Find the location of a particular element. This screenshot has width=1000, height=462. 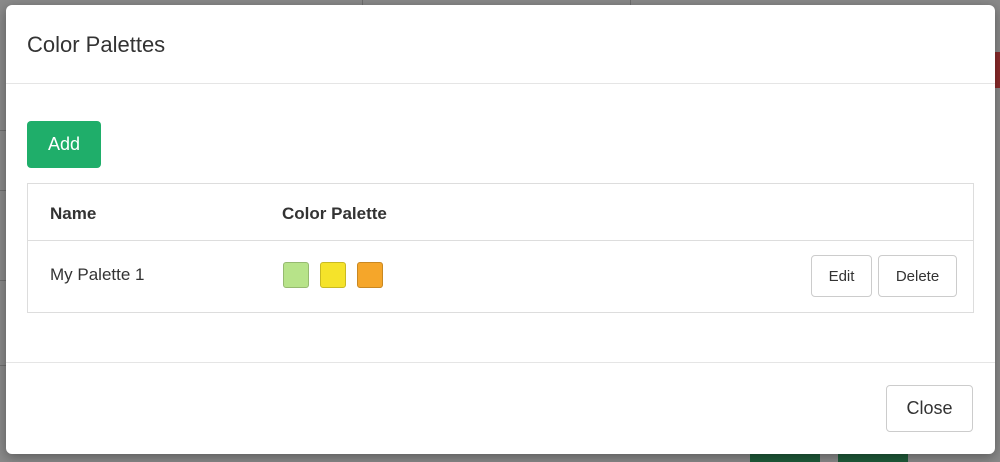

delete-button: Delete is located at coordinates (917, 276).